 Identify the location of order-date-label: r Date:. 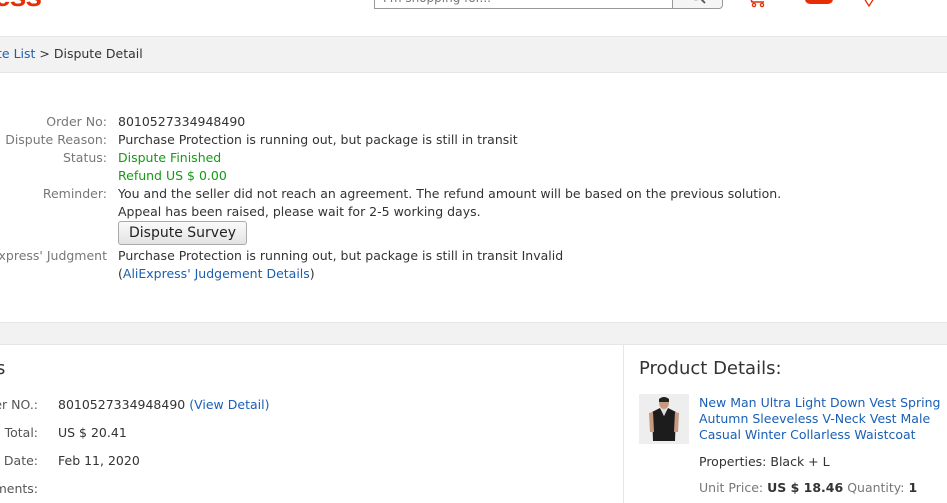
(19, 460).